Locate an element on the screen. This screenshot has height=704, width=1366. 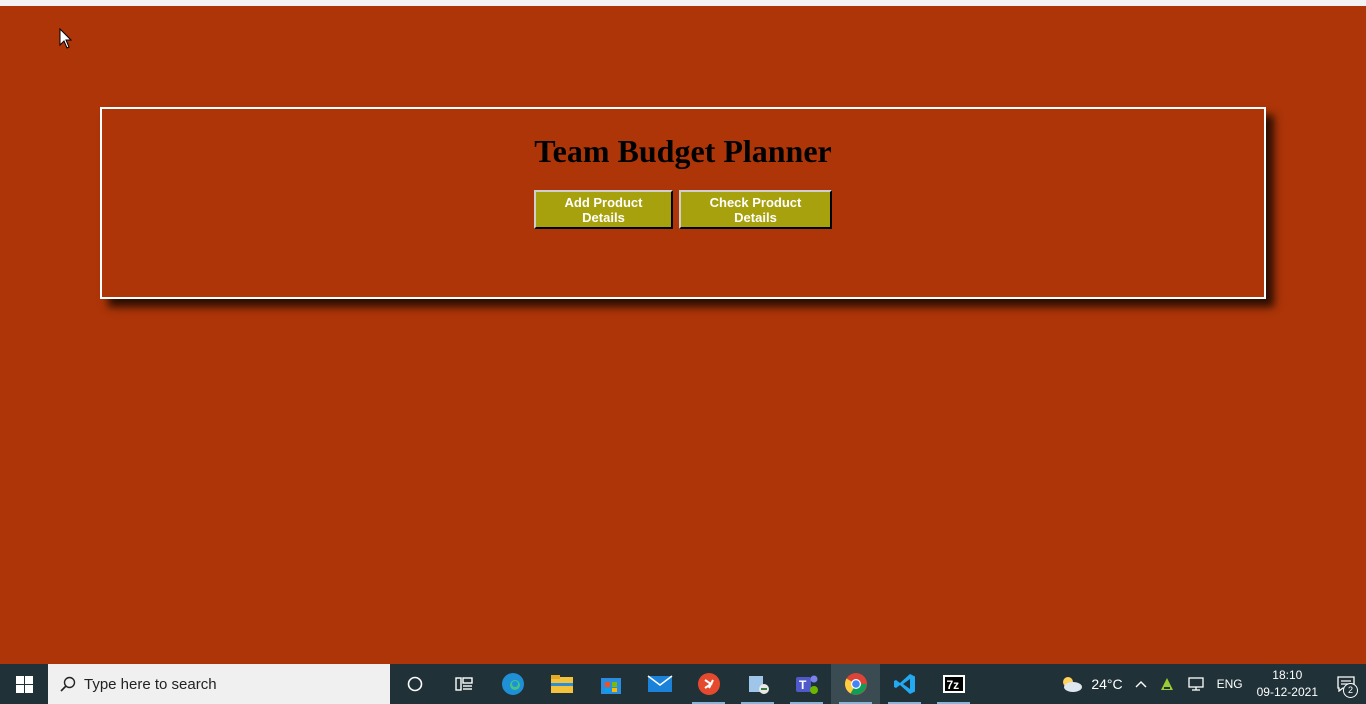
store-icon is located at coordinates (610, 686).